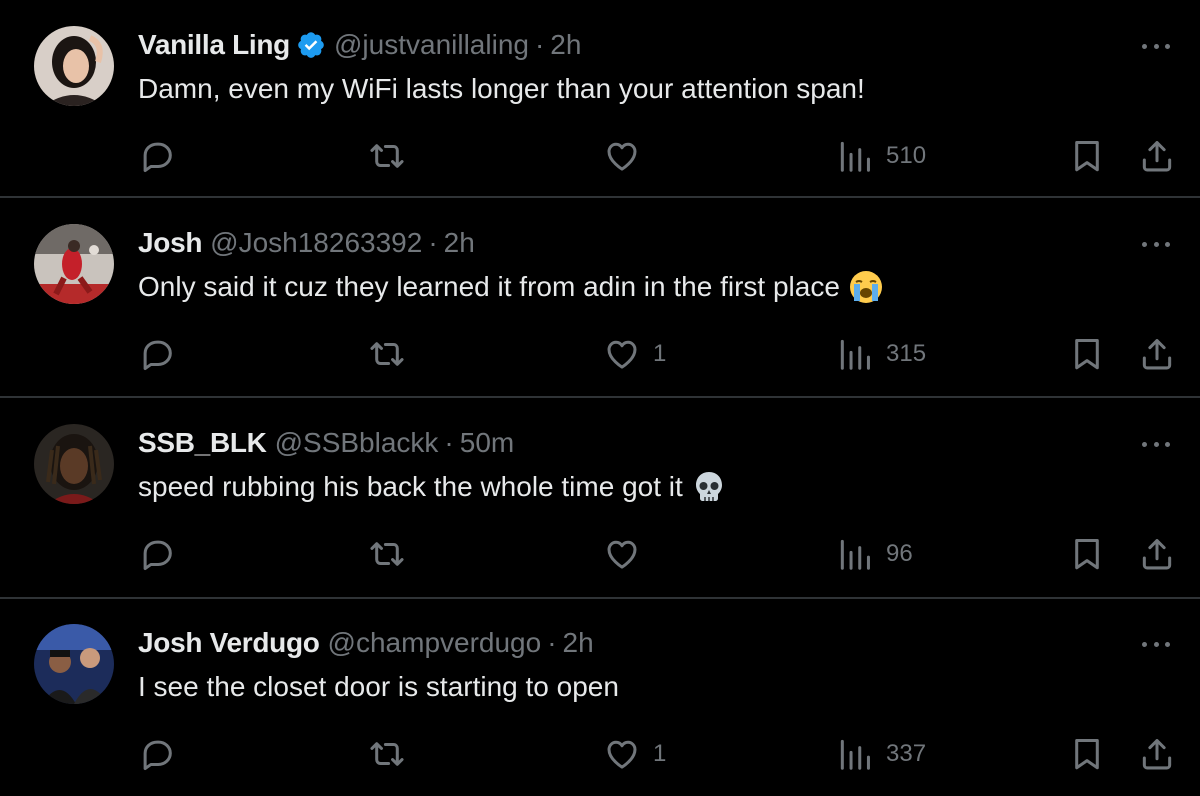 The width and height of the screenshot is (1200, 796). I want to click on display-name: Josh, so click(170, 243).